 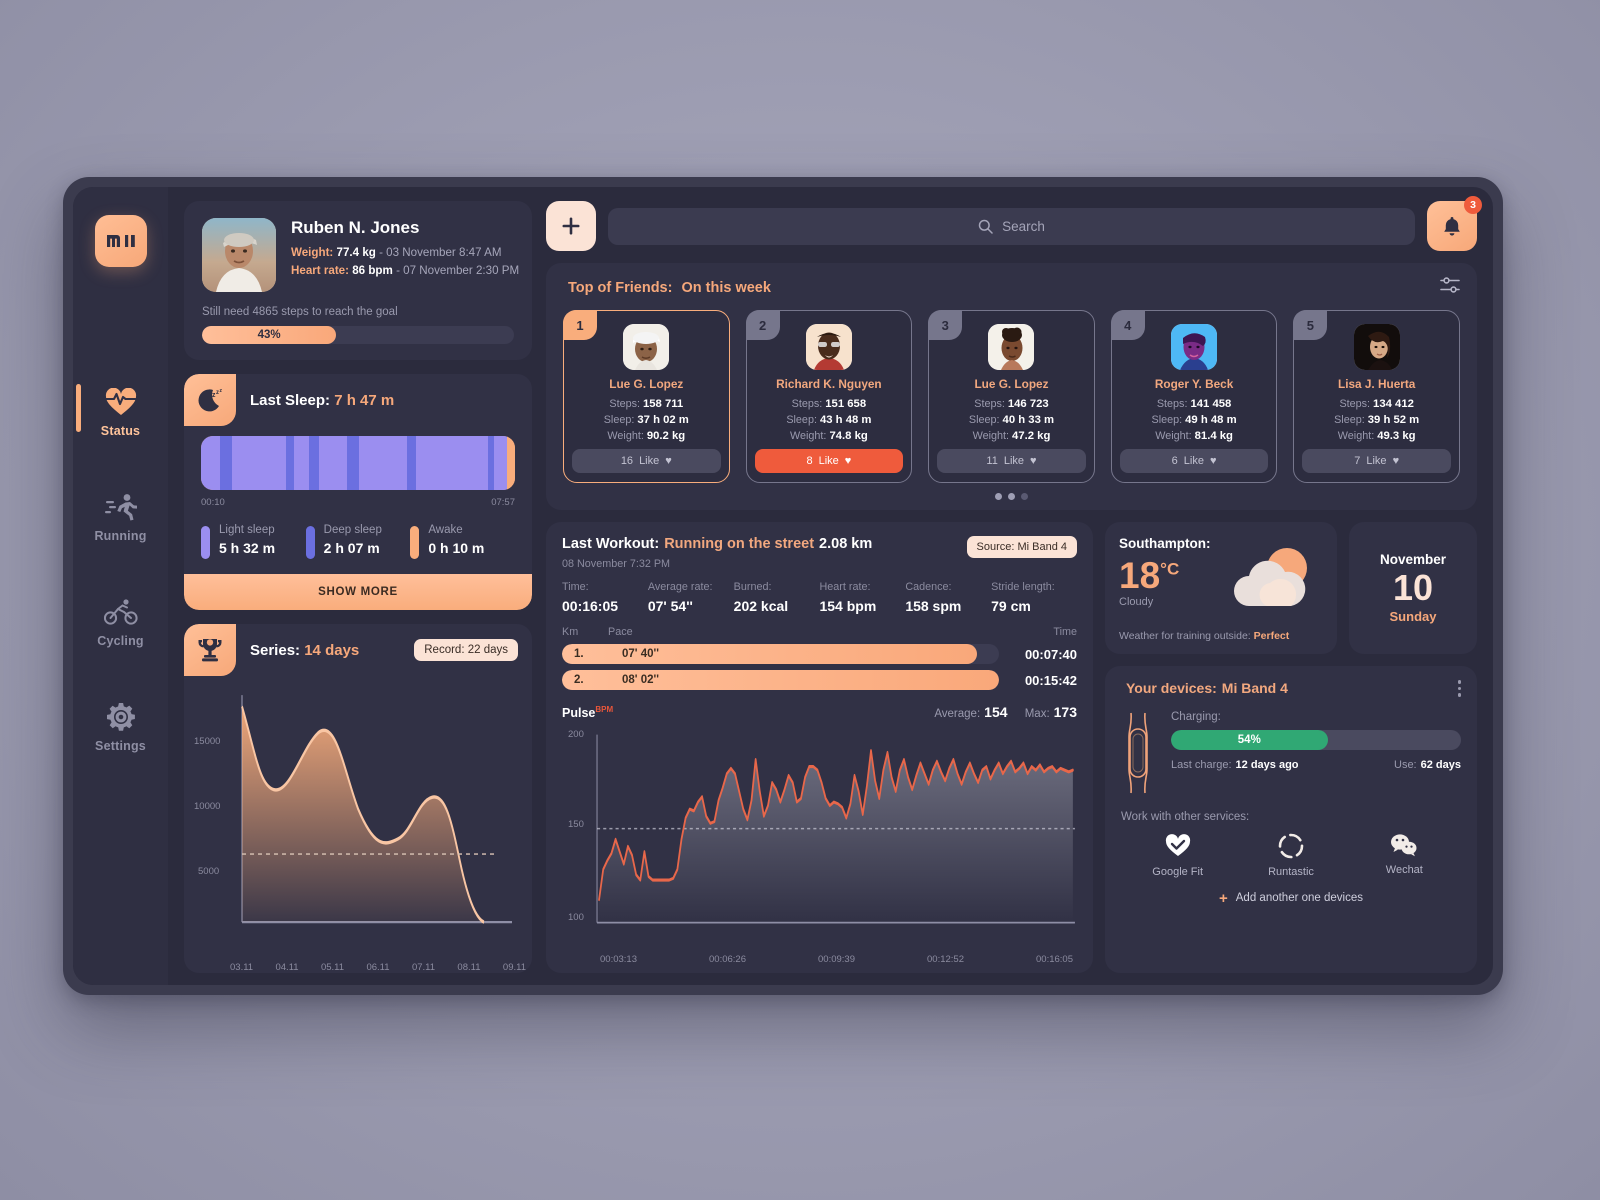 I want to click on stat-key: Burned:, so click(x=752, y=587).